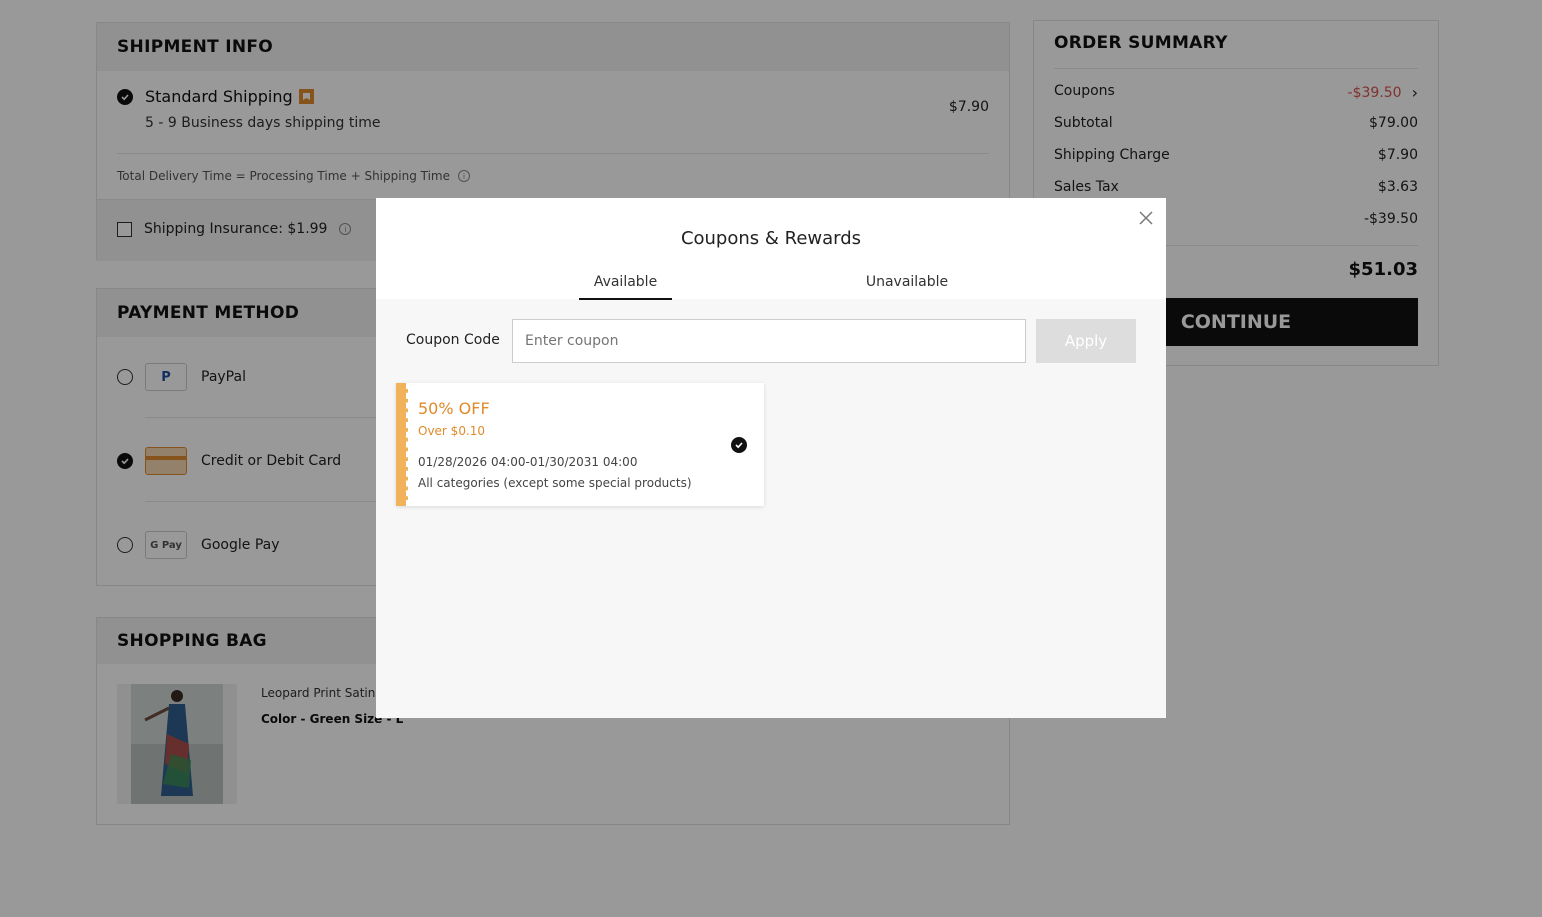 The width and height of the screenshot is (1542, 917). What do you see at coordinates (402, 444) in the screenshot?
I see `coupon-stripe` at bounding box center [402, 444].